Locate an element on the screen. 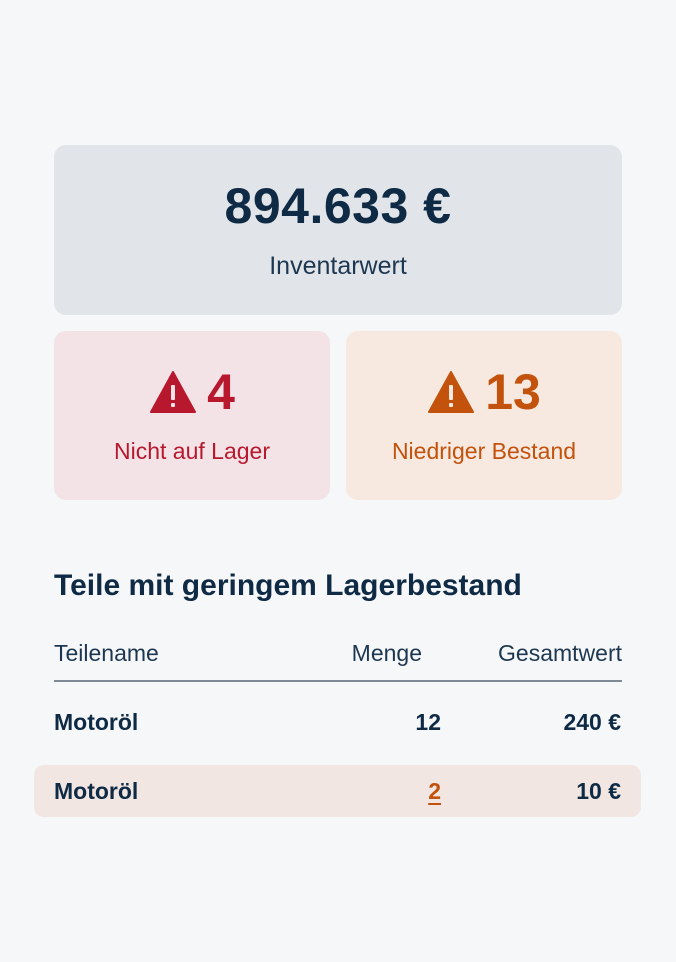 This screenshot has width=676, height=962. part-quantity: 12 is located at coordinates (428, 722).